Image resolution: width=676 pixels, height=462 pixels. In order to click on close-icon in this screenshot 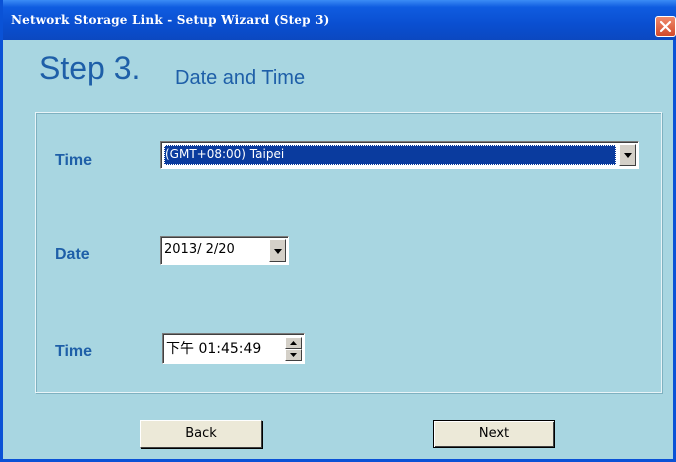, I will do `click(665, 26)`.